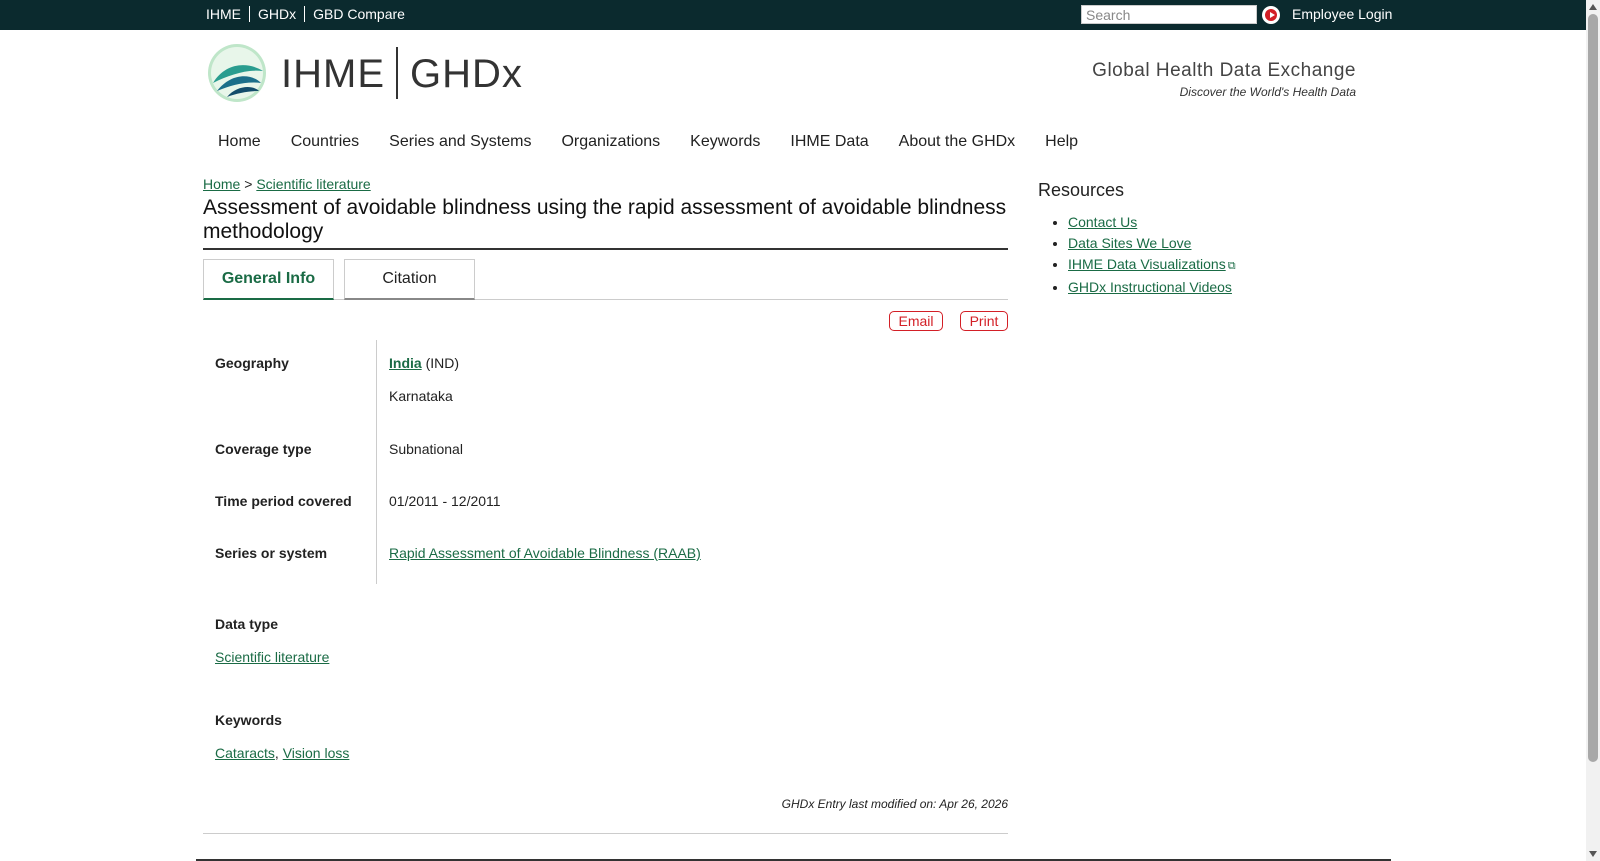 Image resolution: width=1600 pixels, height=861 pixels. Describe the element at coordinates (237, 73) in the screenshot. I see `ihme-logo-icon` at that location.